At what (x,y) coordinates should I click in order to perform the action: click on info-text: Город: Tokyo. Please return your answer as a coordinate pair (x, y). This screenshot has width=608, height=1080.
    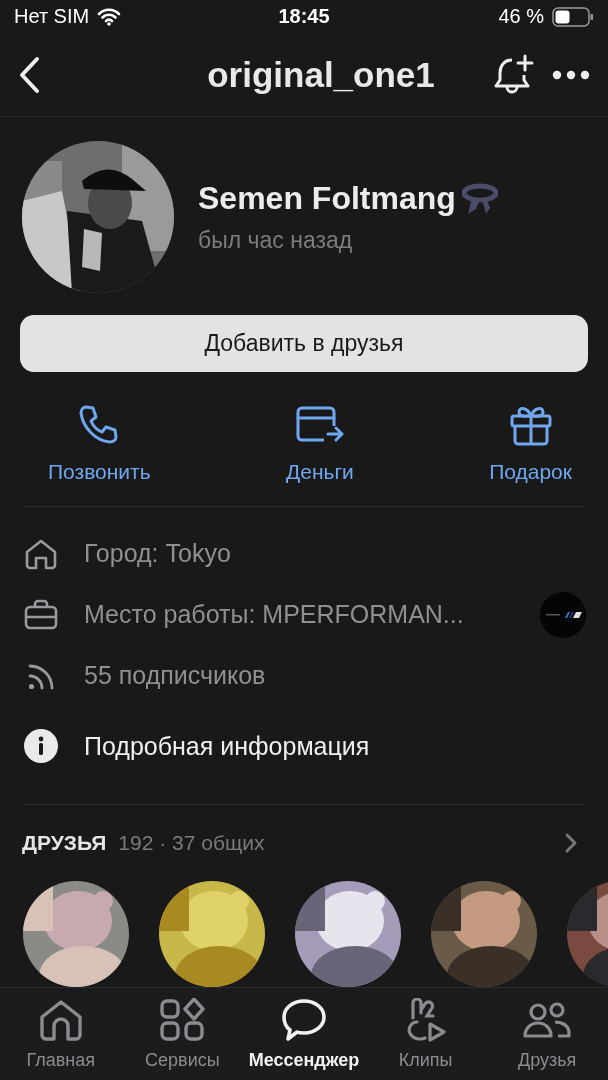
    Looking at the image, I should click on (158, 554).